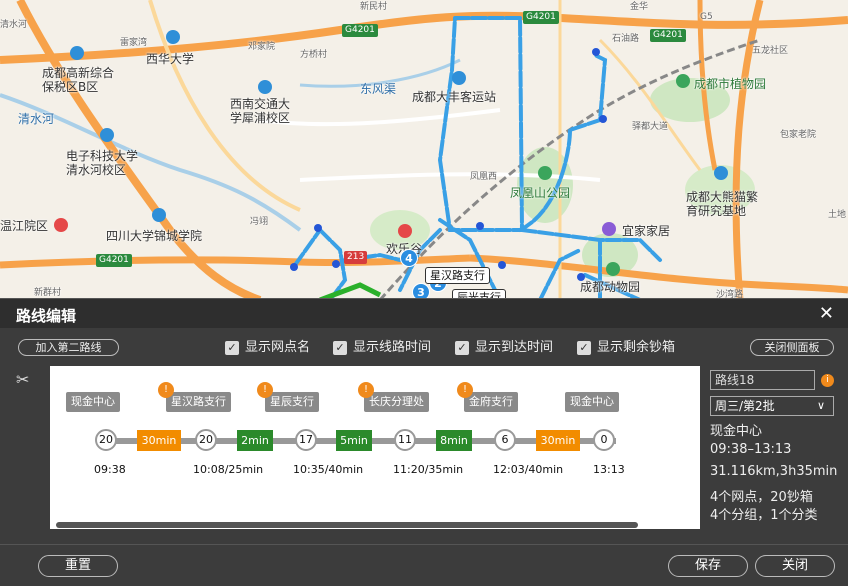  I want to click on map-label: 宜家家居, so click(646, 231).